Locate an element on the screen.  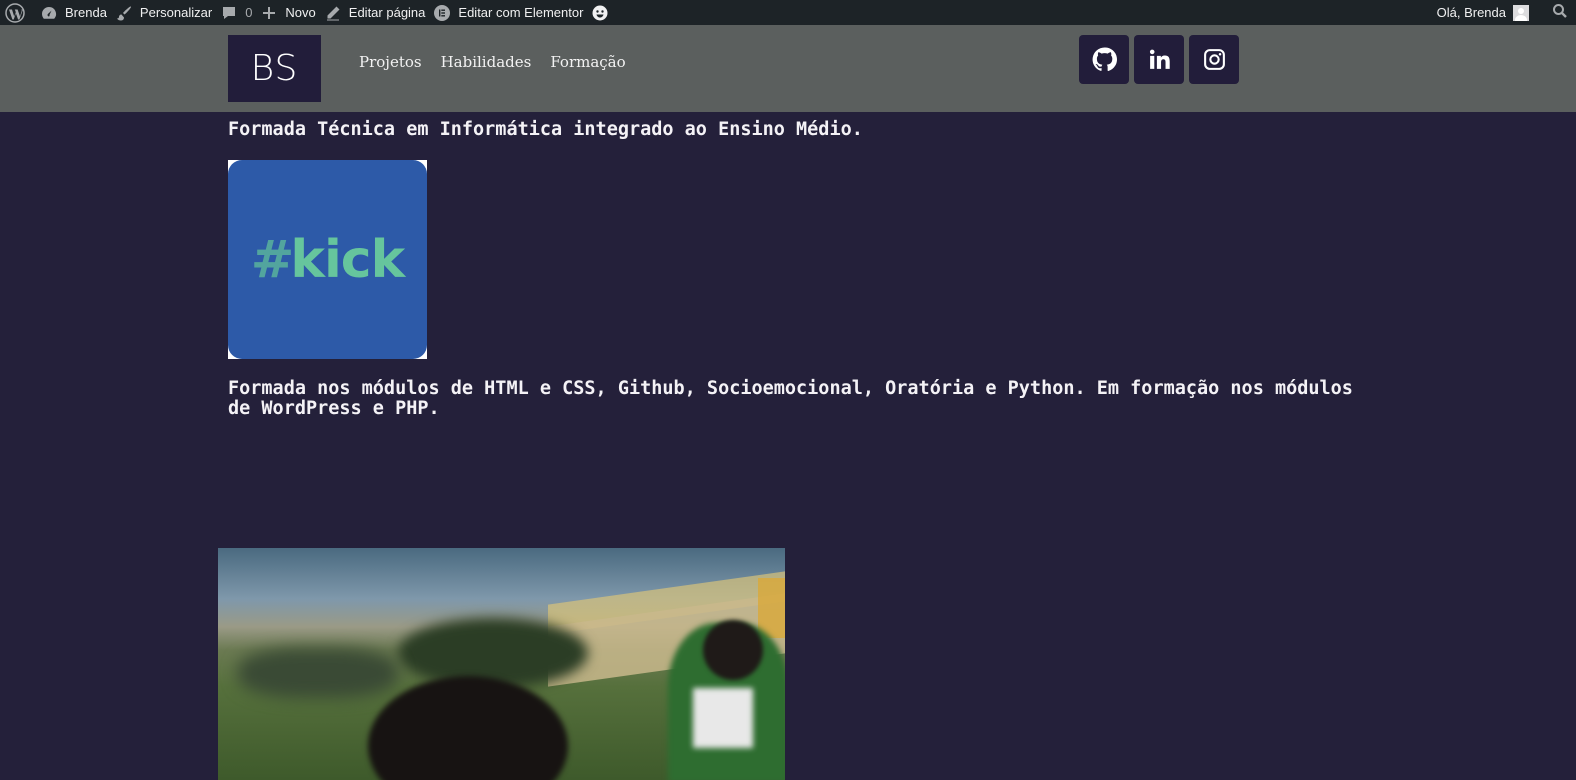
nav-item-formacao: Formação is located at coordinates (587, 62).